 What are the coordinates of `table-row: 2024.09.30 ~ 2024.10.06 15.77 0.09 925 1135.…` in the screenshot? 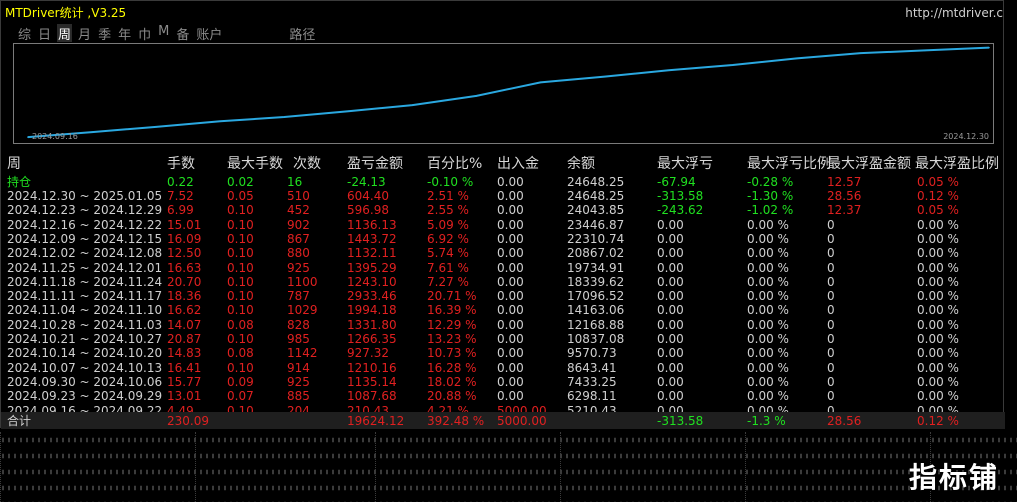 It's located at (505, 382).